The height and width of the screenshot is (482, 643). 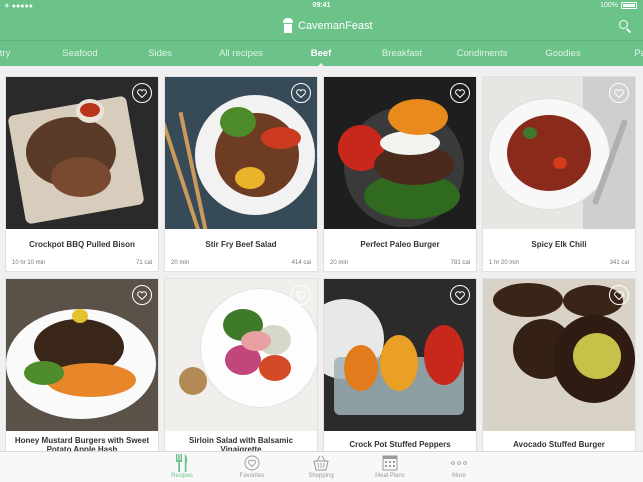 I want to click on tab-label: More, so click(x=459, y=476).